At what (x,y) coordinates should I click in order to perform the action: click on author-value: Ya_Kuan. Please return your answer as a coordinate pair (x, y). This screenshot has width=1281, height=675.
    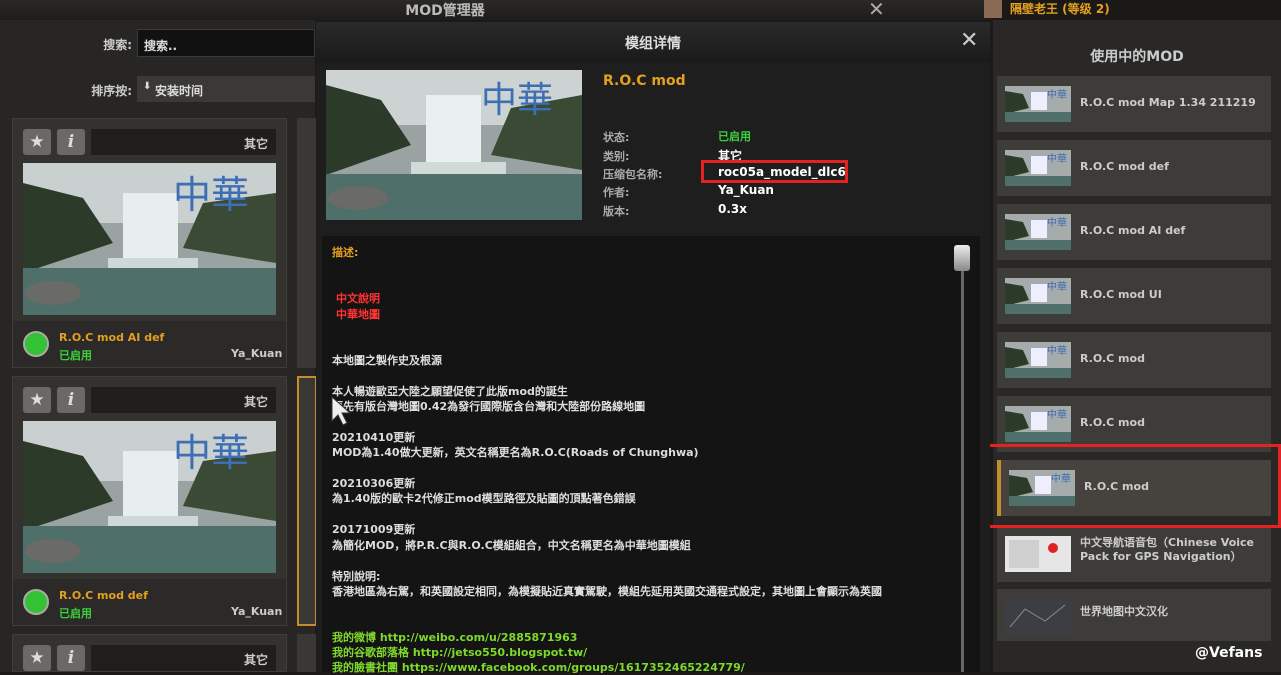
    Looking at the image, I should click on (746, 190).